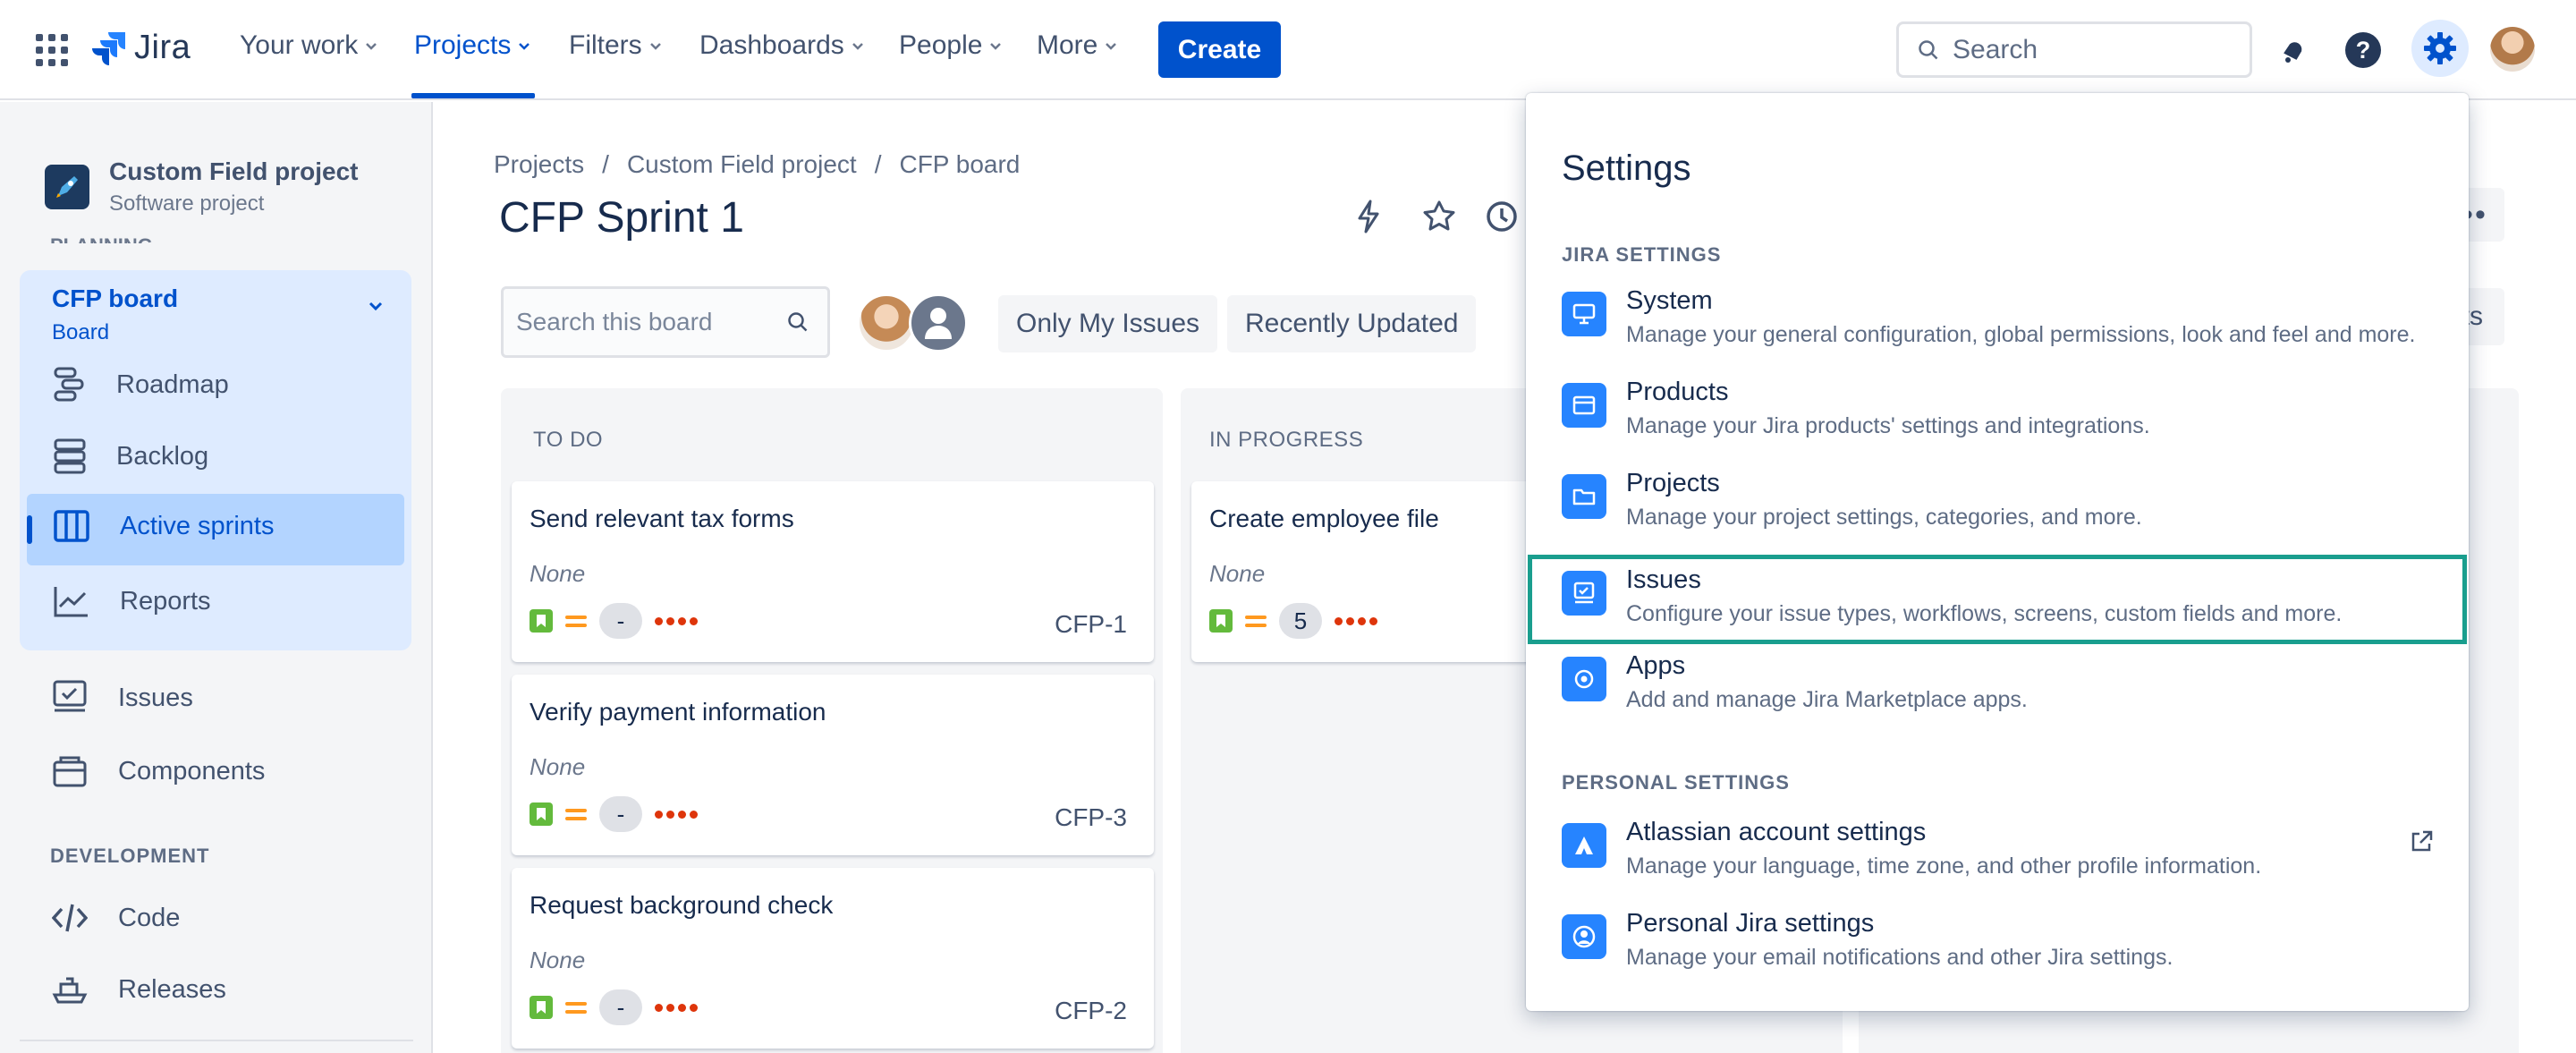  What do you see at coordinates (614, 321) in the screenshot?
I see `board-search-placeholder: Search this board` at bounding box center [614, 321].